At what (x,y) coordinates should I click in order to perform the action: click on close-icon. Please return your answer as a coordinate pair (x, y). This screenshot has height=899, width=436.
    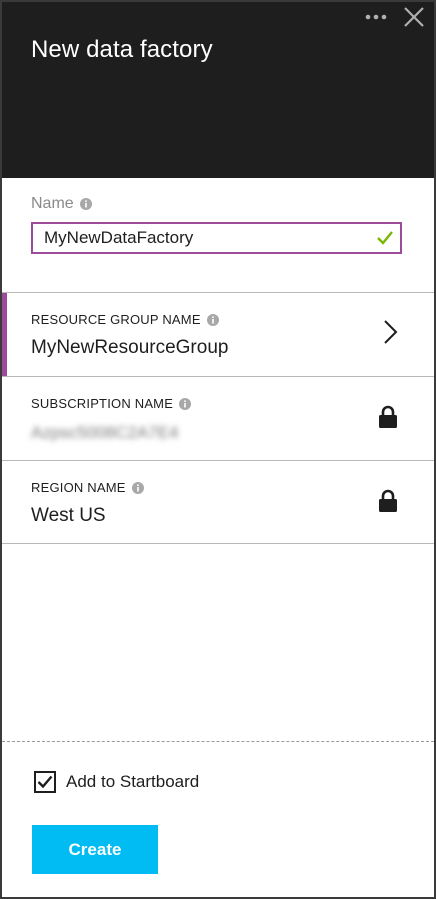
    Looking at the image, I should click on (414, 17).